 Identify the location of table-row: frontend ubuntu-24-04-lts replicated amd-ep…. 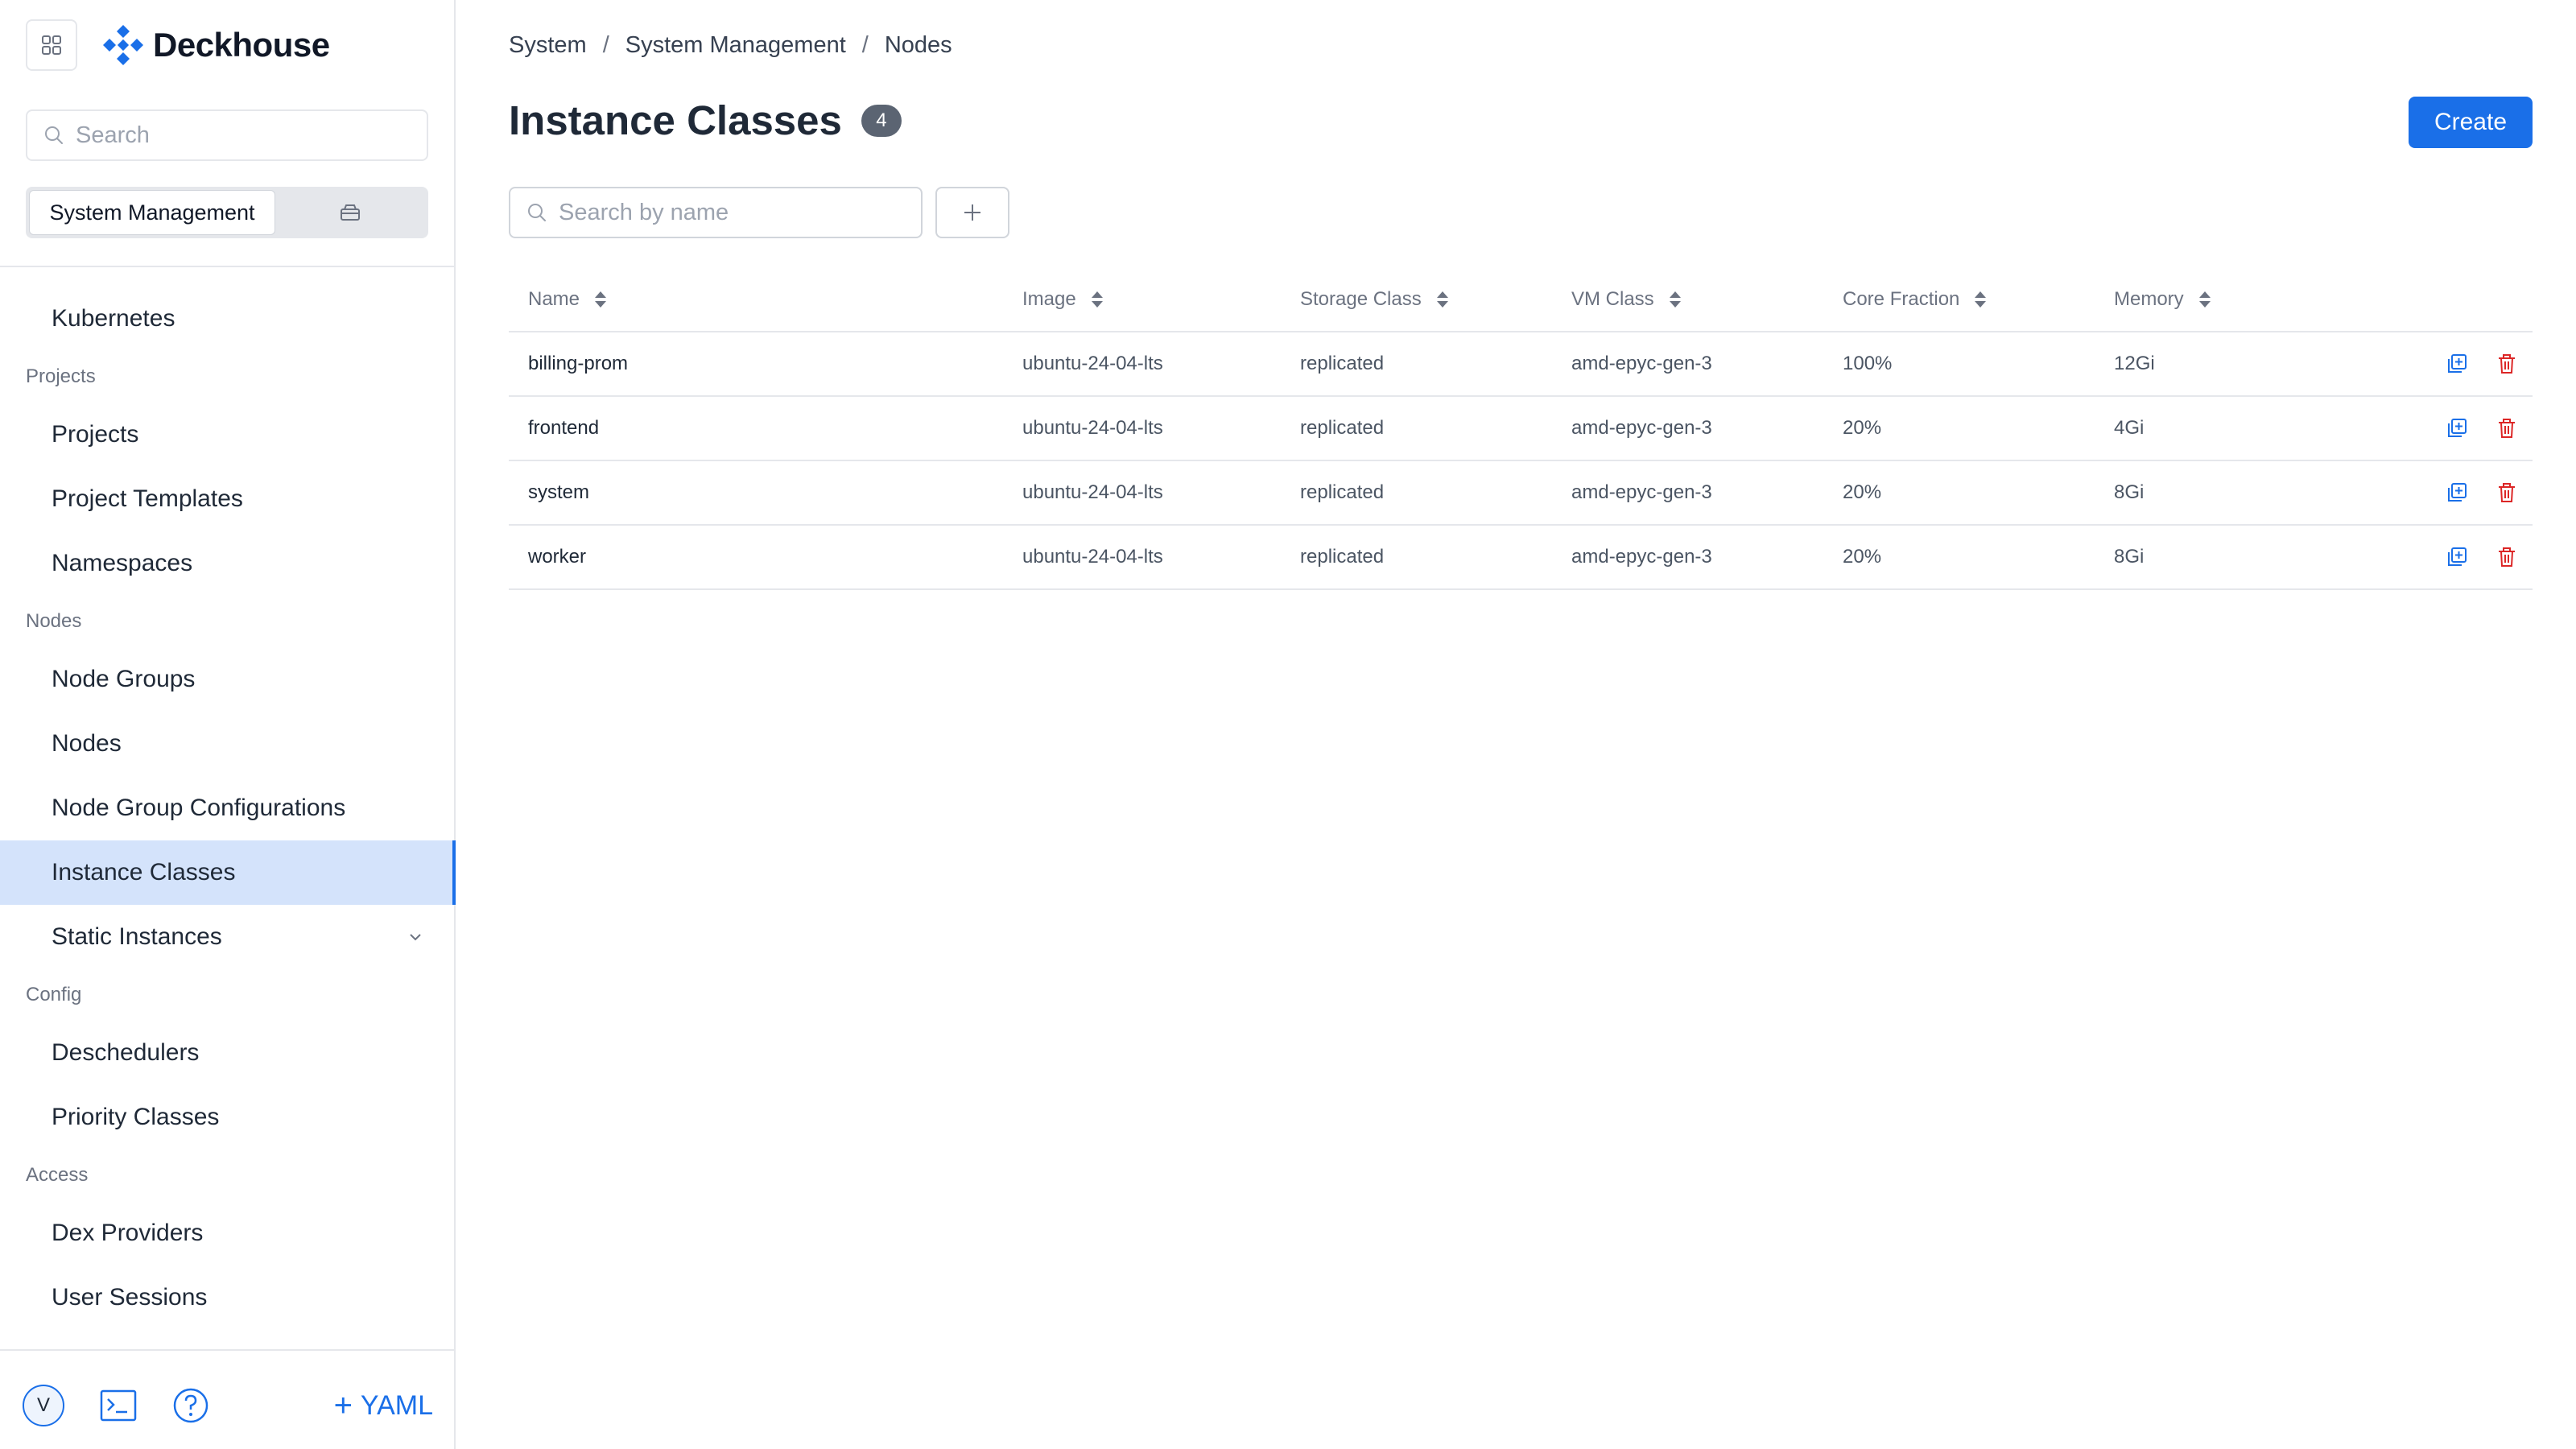
(1521, 428).